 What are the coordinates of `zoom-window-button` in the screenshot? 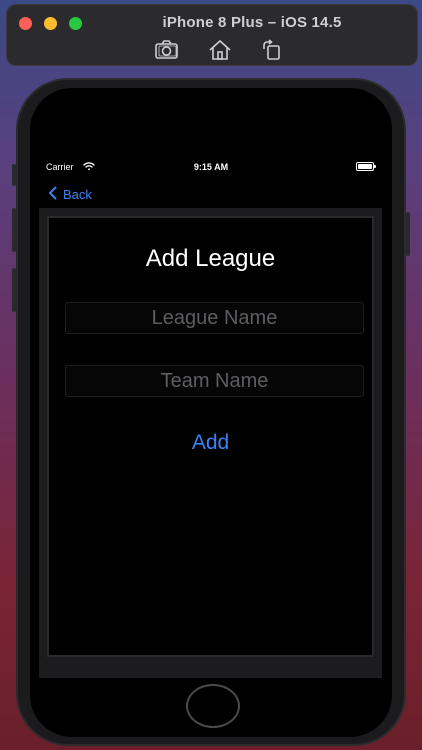 It's located at (75, 23).